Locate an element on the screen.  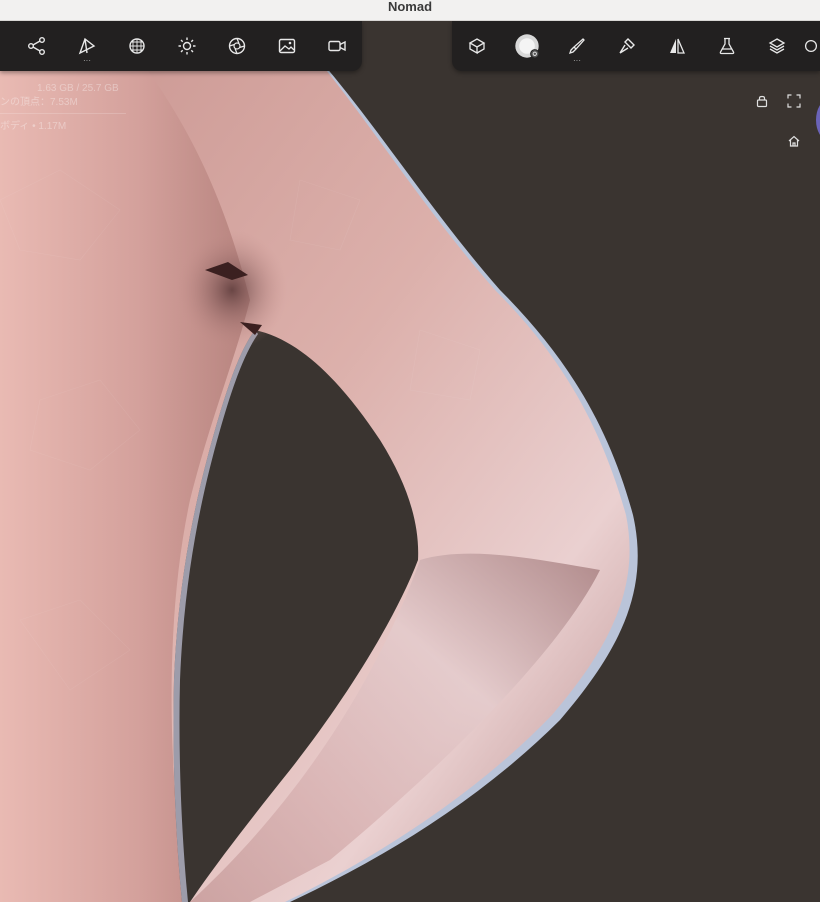
background-button is located at coordinates (287, 46).